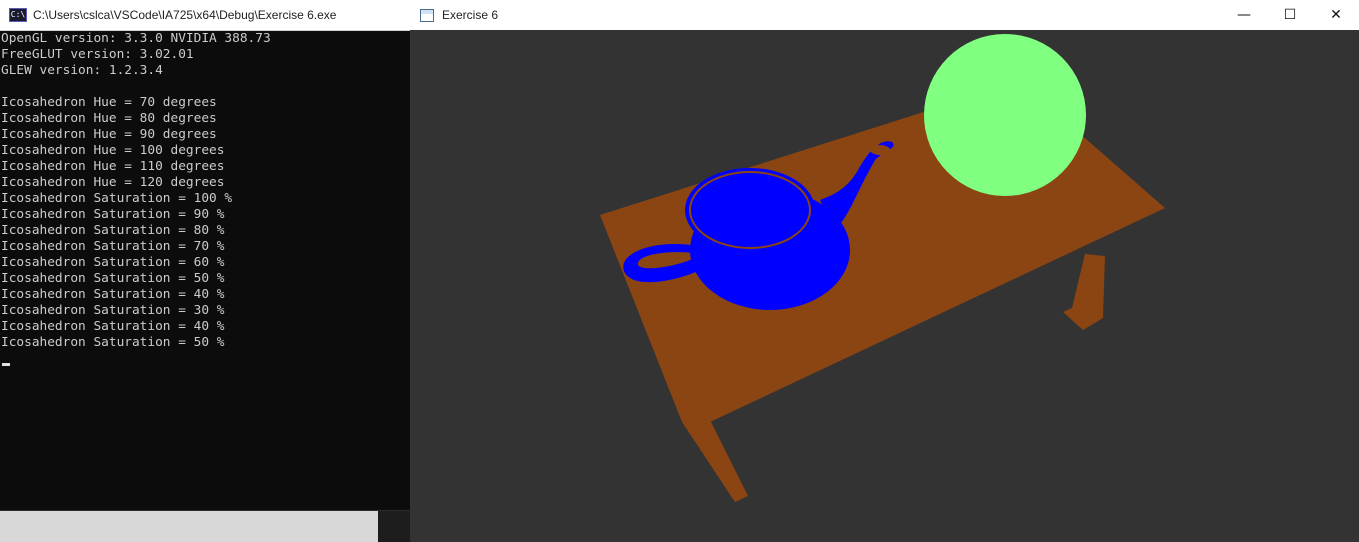 Image resolution: width=1359 pixels, height=542 pixels. I want to click on console-line: Icosahedron Hue = 90 degrees, so click(109, 134).